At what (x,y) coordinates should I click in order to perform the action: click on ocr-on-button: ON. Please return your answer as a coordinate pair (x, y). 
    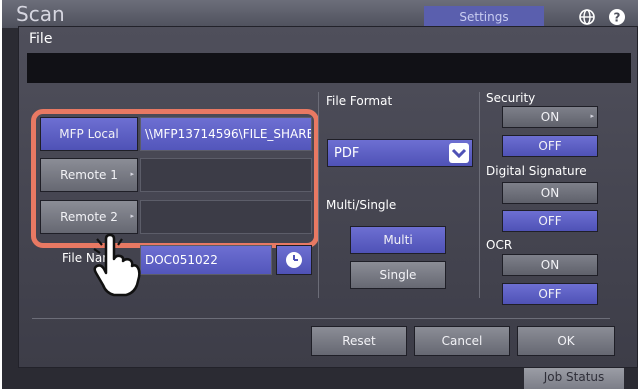
    Looking at the image, I should click on (550, 265).